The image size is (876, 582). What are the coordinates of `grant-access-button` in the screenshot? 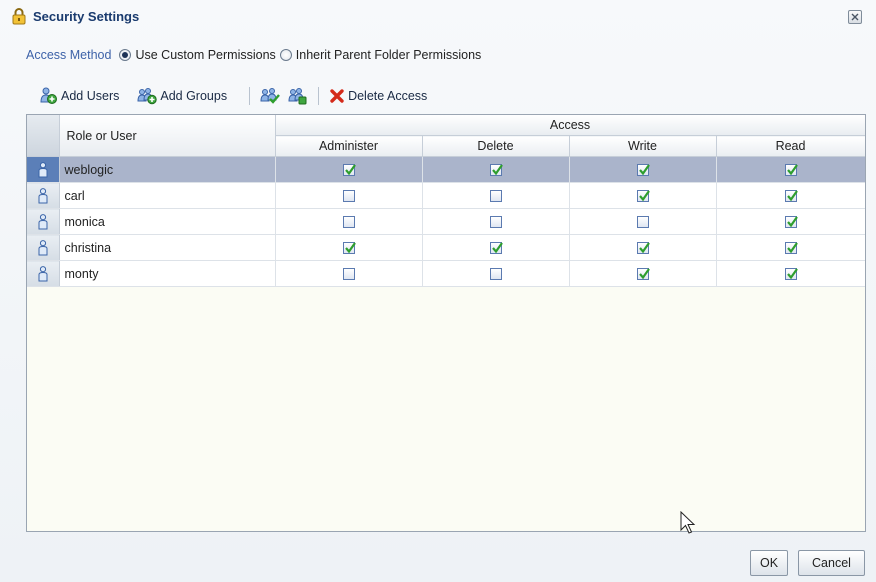 It's located at (271, 96).